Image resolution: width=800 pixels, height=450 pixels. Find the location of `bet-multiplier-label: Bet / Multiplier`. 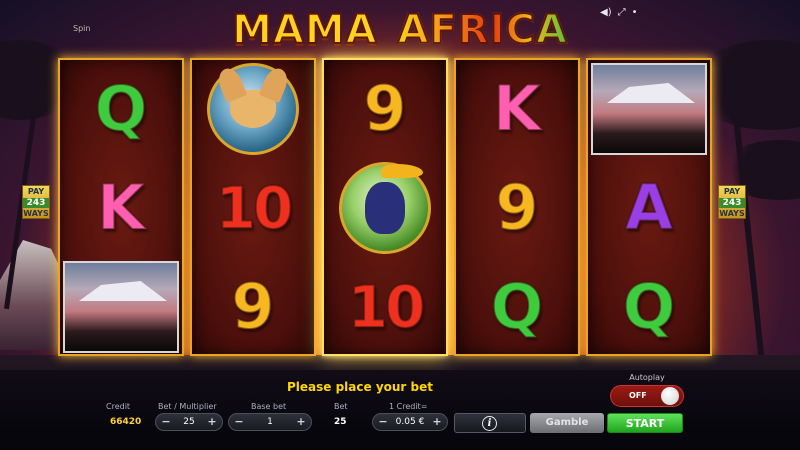

bet-multiplier-label: Bet / Multiplier is located at coordinates (187, 406).